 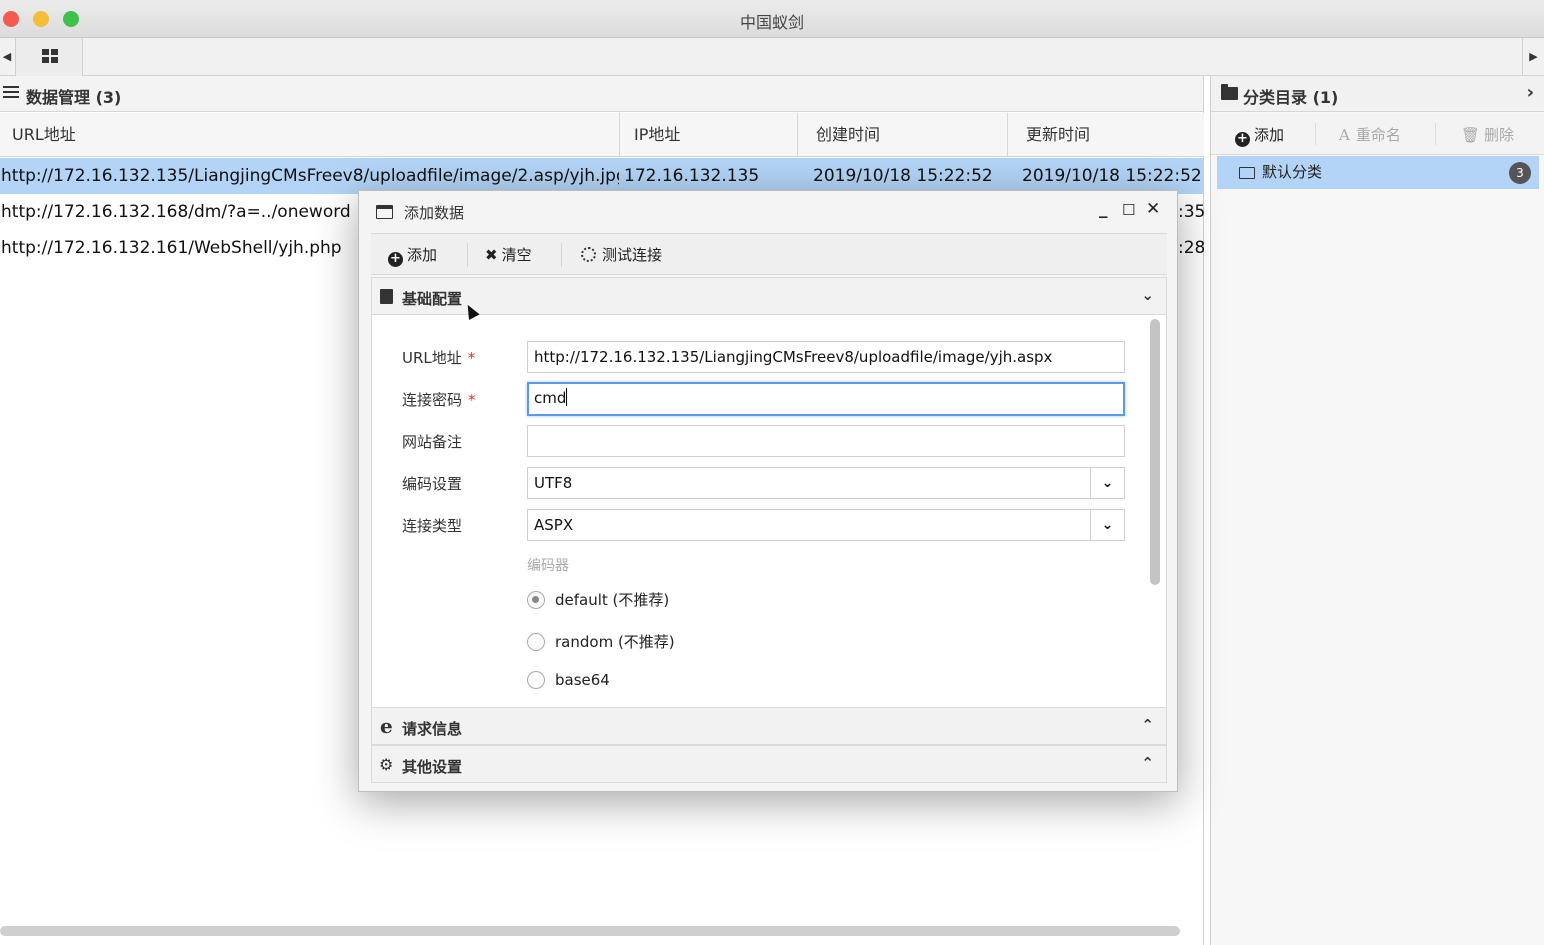 I want to click on password-label: 连接密码 *, so click(x=439, y=400).